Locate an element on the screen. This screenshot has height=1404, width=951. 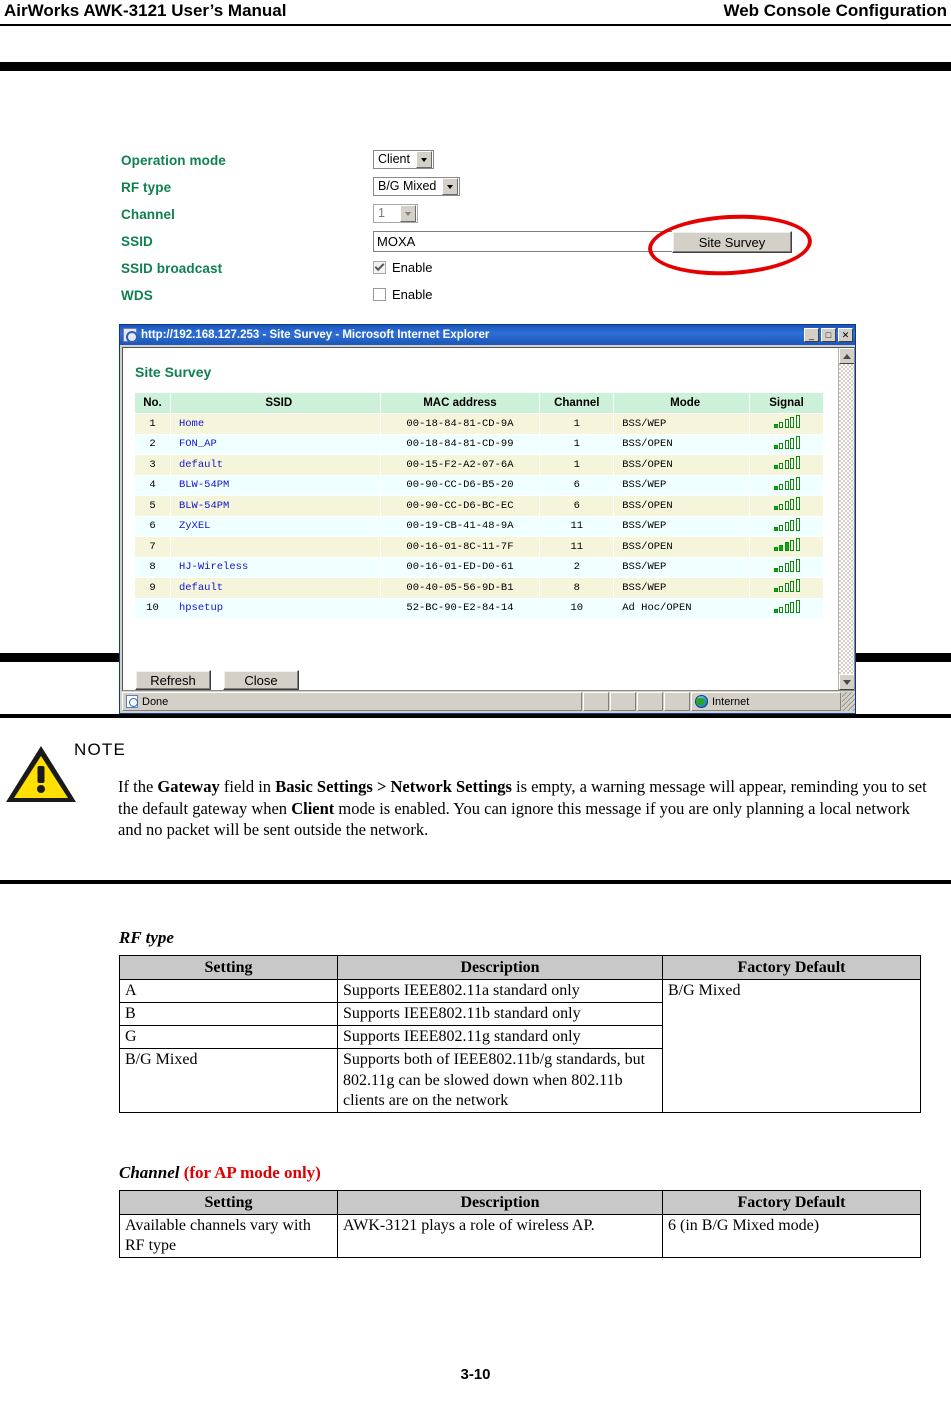
cell-no: 8 is located at coordinates (152, 567).